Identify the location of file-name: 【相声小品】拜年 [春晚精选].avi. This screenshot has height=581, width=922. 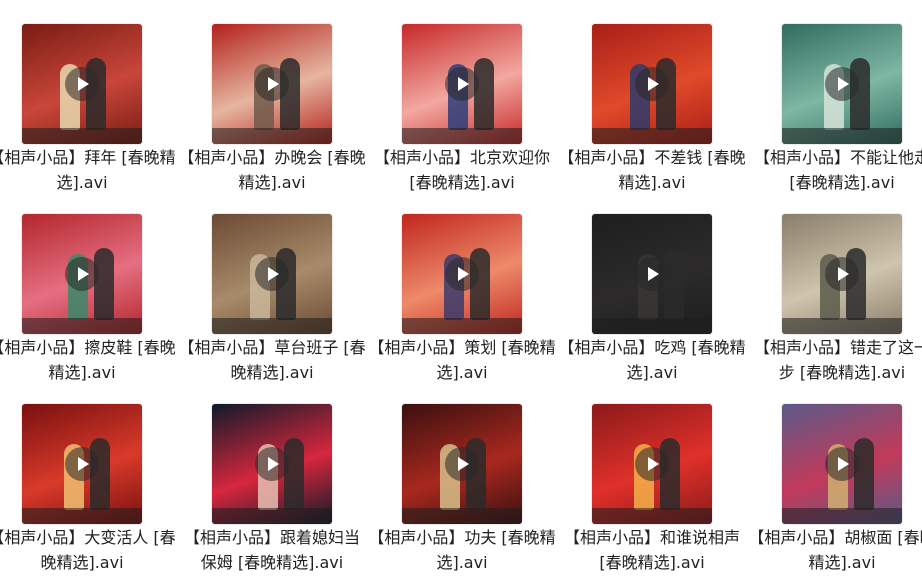
(88, 170).